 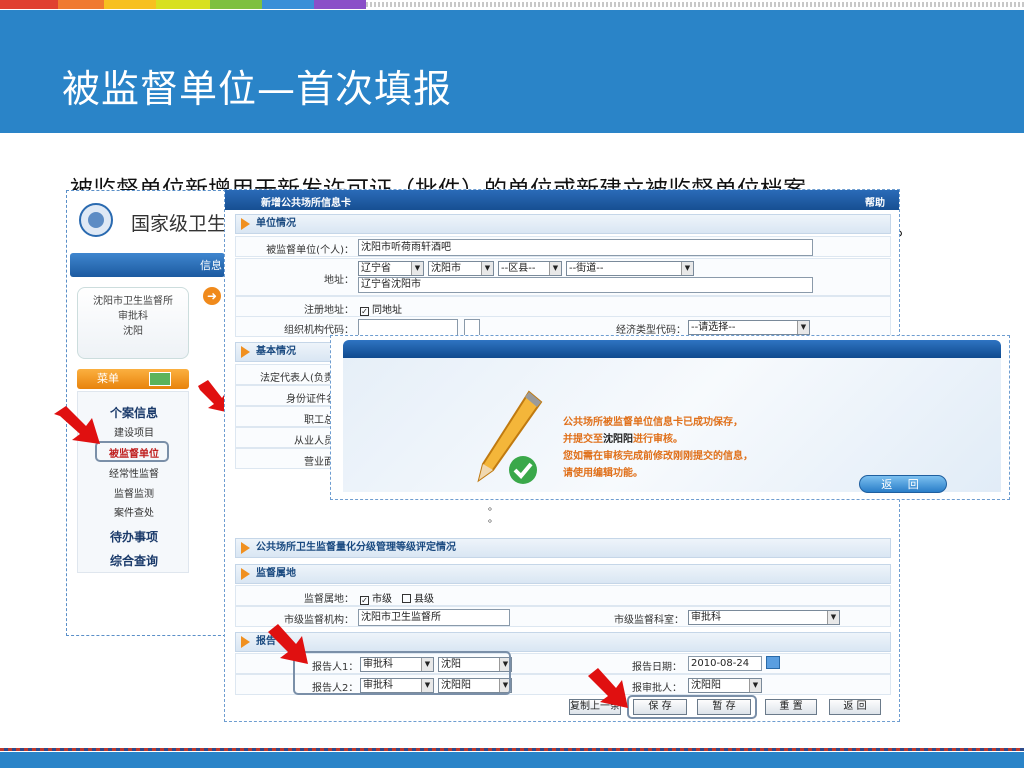 I want to click on address-input: 辽宁省沈阳市, so click(x=585, y=285).